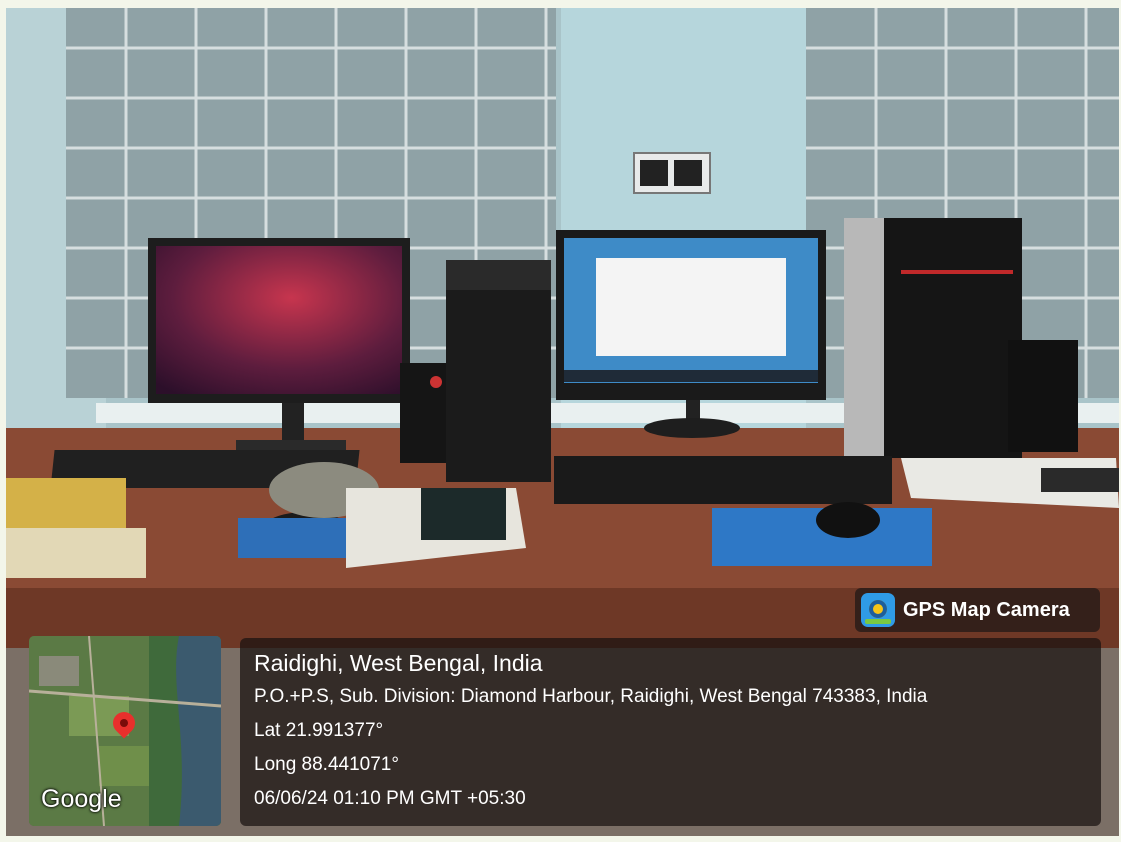 The width and height of the screenshot is (1121, 842). I want to click on map-thumbnail: Google, so click(125, 731).